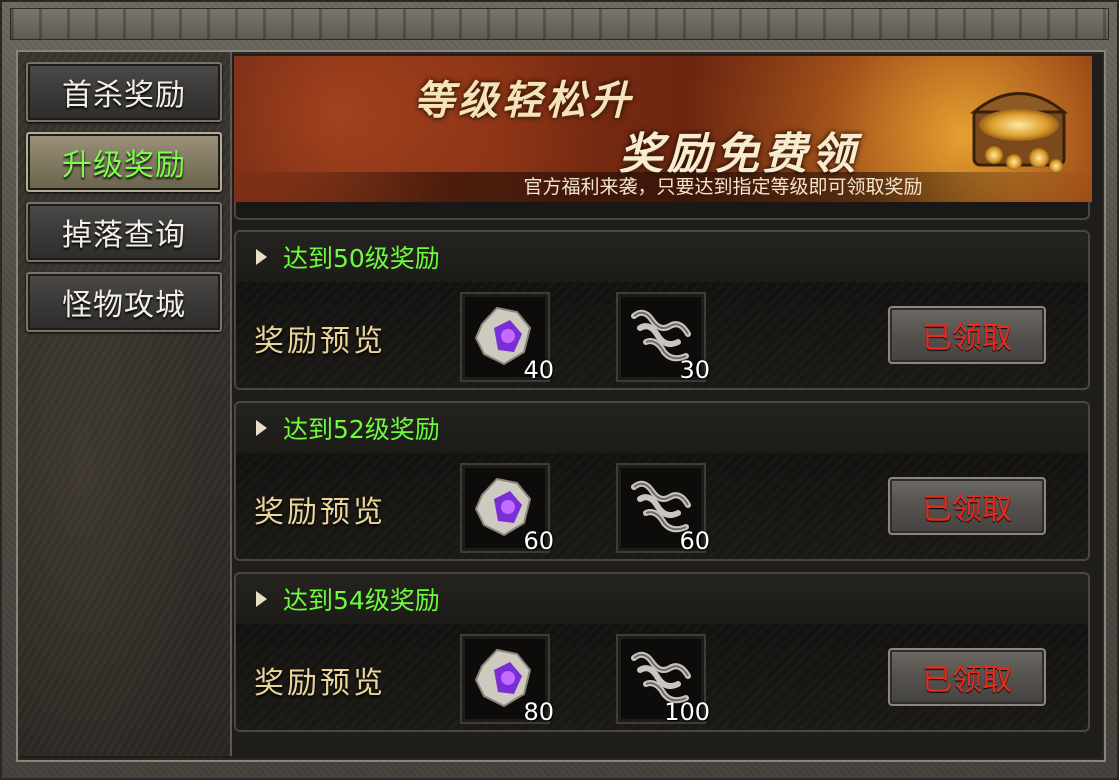 Image resolution: width=1119 pixels, height=780 pixels. I want to click on treasure-chest-icon, so click(1019, 132).